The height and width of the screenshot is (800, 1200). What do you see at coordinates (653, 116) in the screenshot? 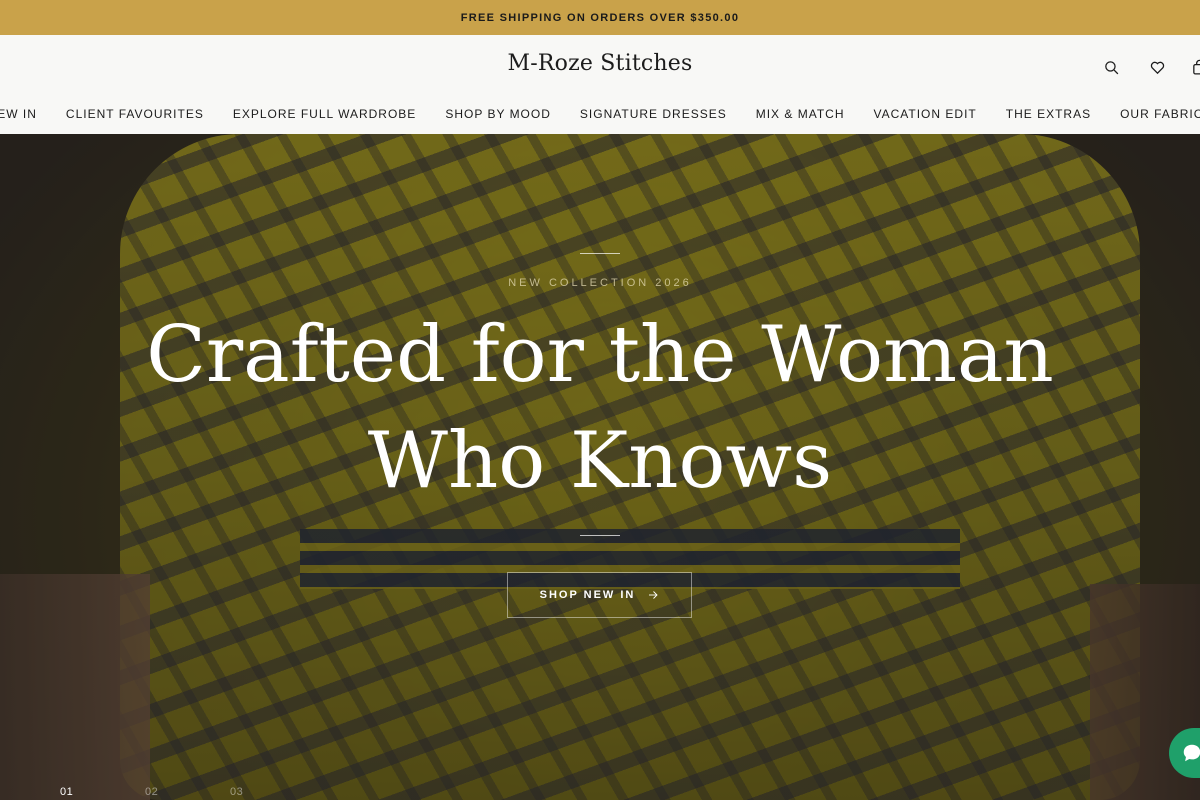
I see `nav-item-signature-dresses: SIGNATURE DRESSES` at bounding box center [653, 116].